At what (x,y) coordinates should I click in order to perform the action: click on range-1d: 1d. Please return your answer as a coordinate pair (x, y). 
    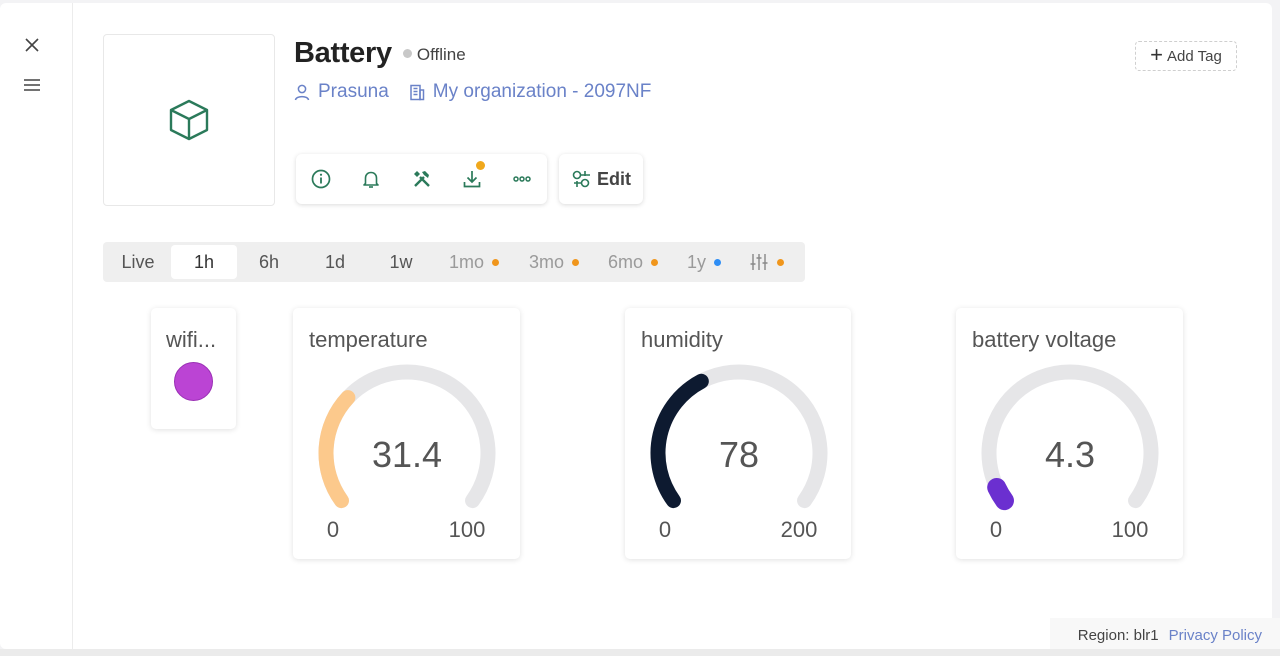
    Looking at the image, I should click on (335, 262).